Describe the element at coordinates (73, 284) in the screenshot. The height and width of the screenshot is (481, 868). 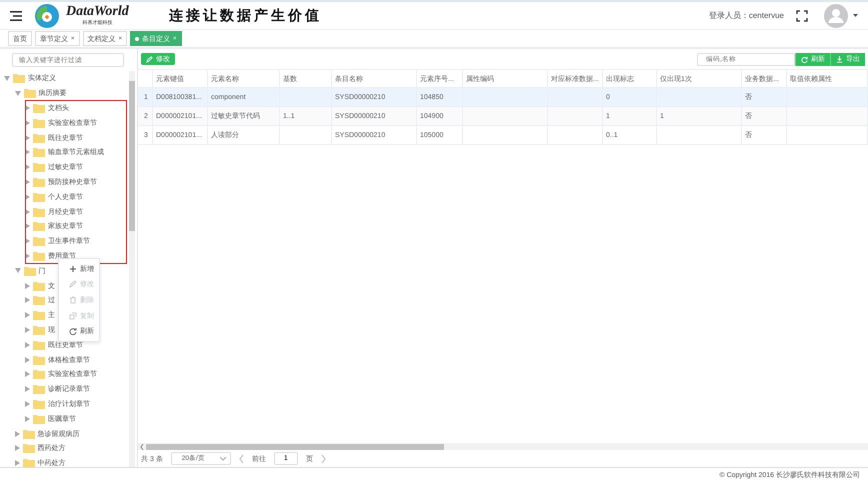
I see `edit-icon` at that location.